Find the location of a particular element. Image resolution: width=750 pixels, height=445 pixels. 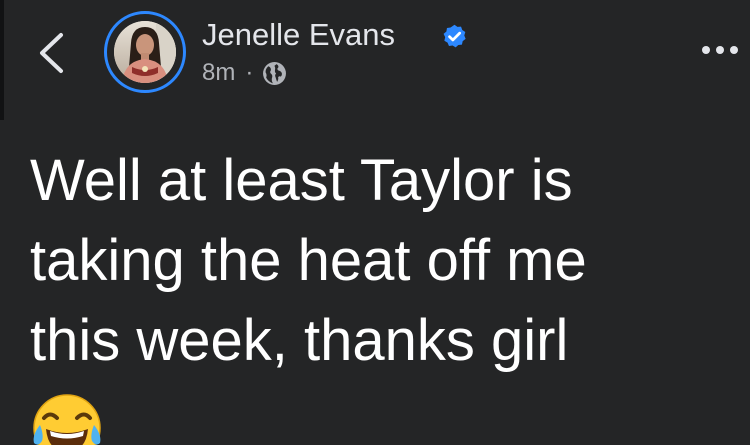

verified-badge-icon is located at coordinates (454, 36).